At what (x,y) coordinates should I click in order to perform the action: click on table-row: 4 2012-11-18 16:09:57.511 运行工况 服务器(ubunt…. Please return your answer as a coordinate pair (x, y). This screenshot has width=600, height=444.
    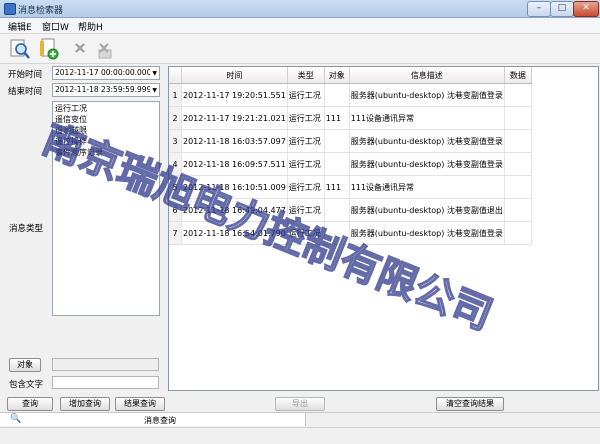
    Looking at the image, I should click on (350, 164).